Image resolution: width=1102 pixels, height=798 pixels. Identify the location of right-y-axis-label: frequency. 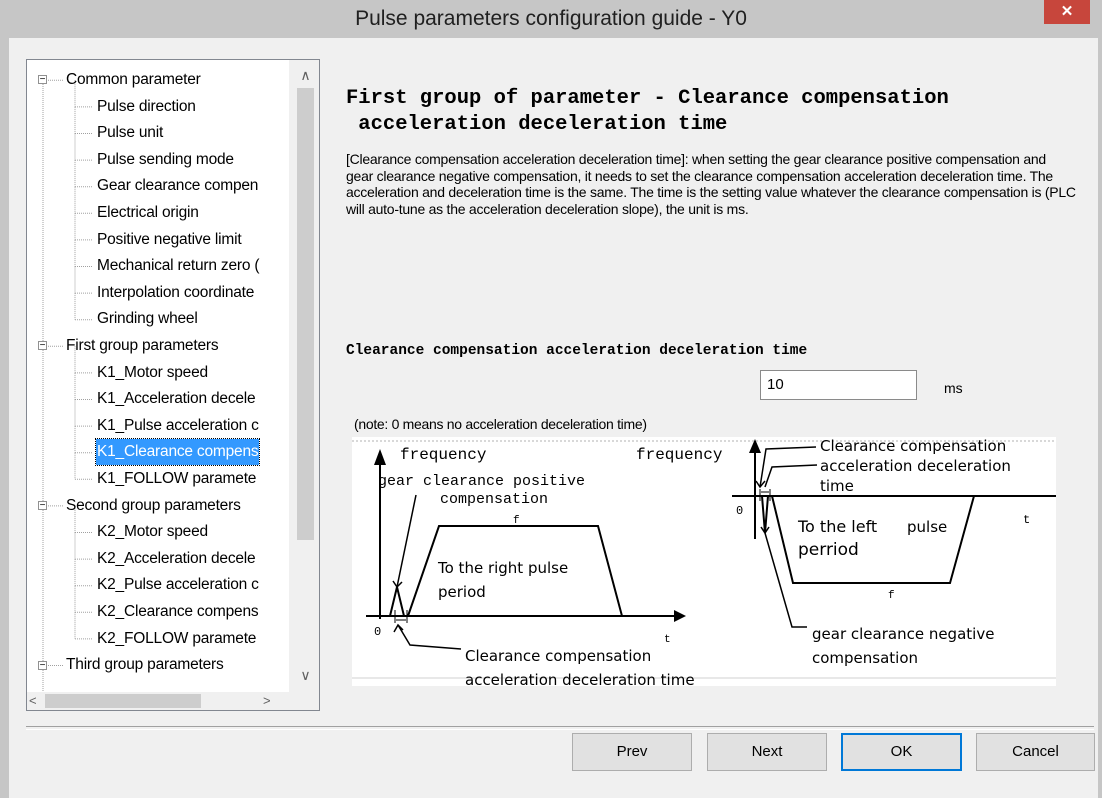
(679, 455).